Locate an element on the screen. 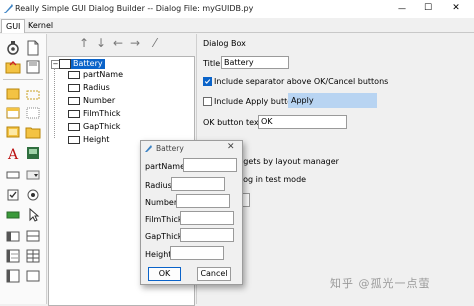  new-file-icon is located at coordinates (33, 48).